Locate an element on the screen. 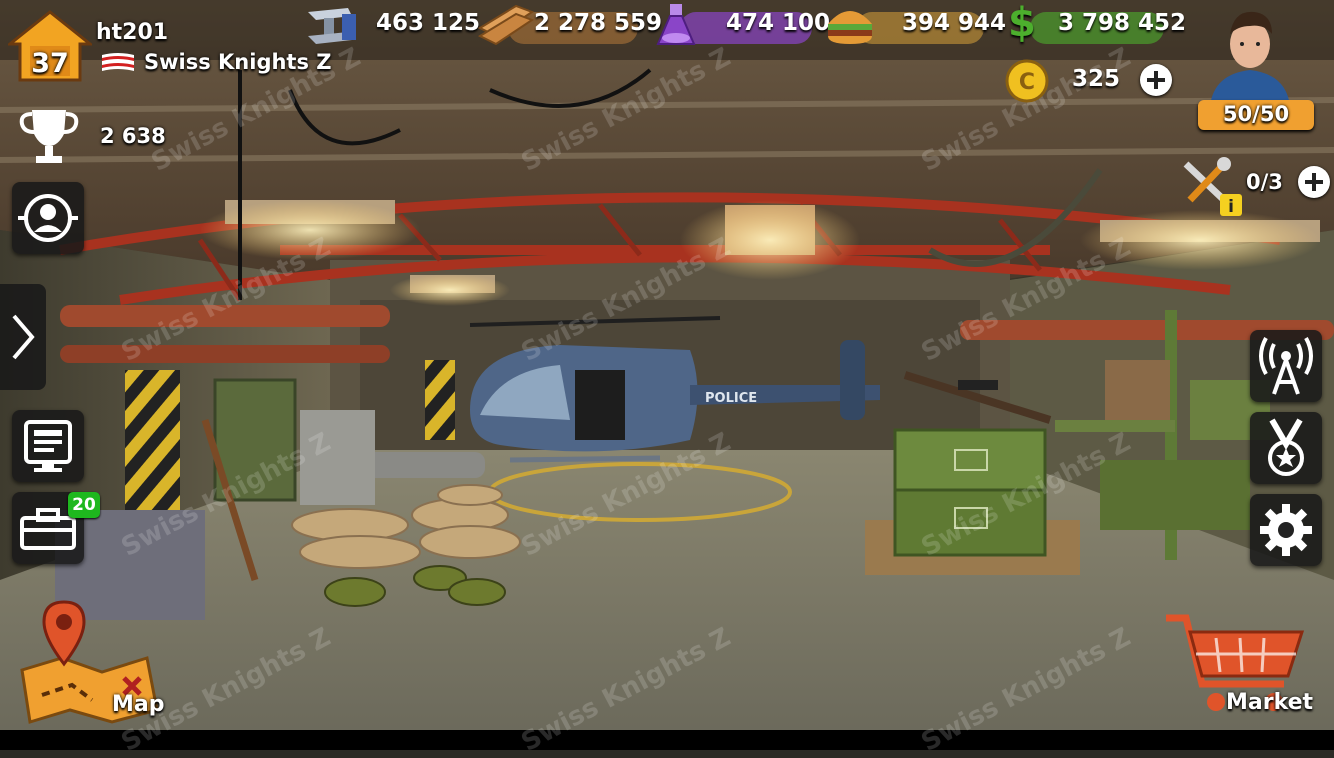 The image size is (1334, 758). market-button: Market is located at coordinates (1241, 661).